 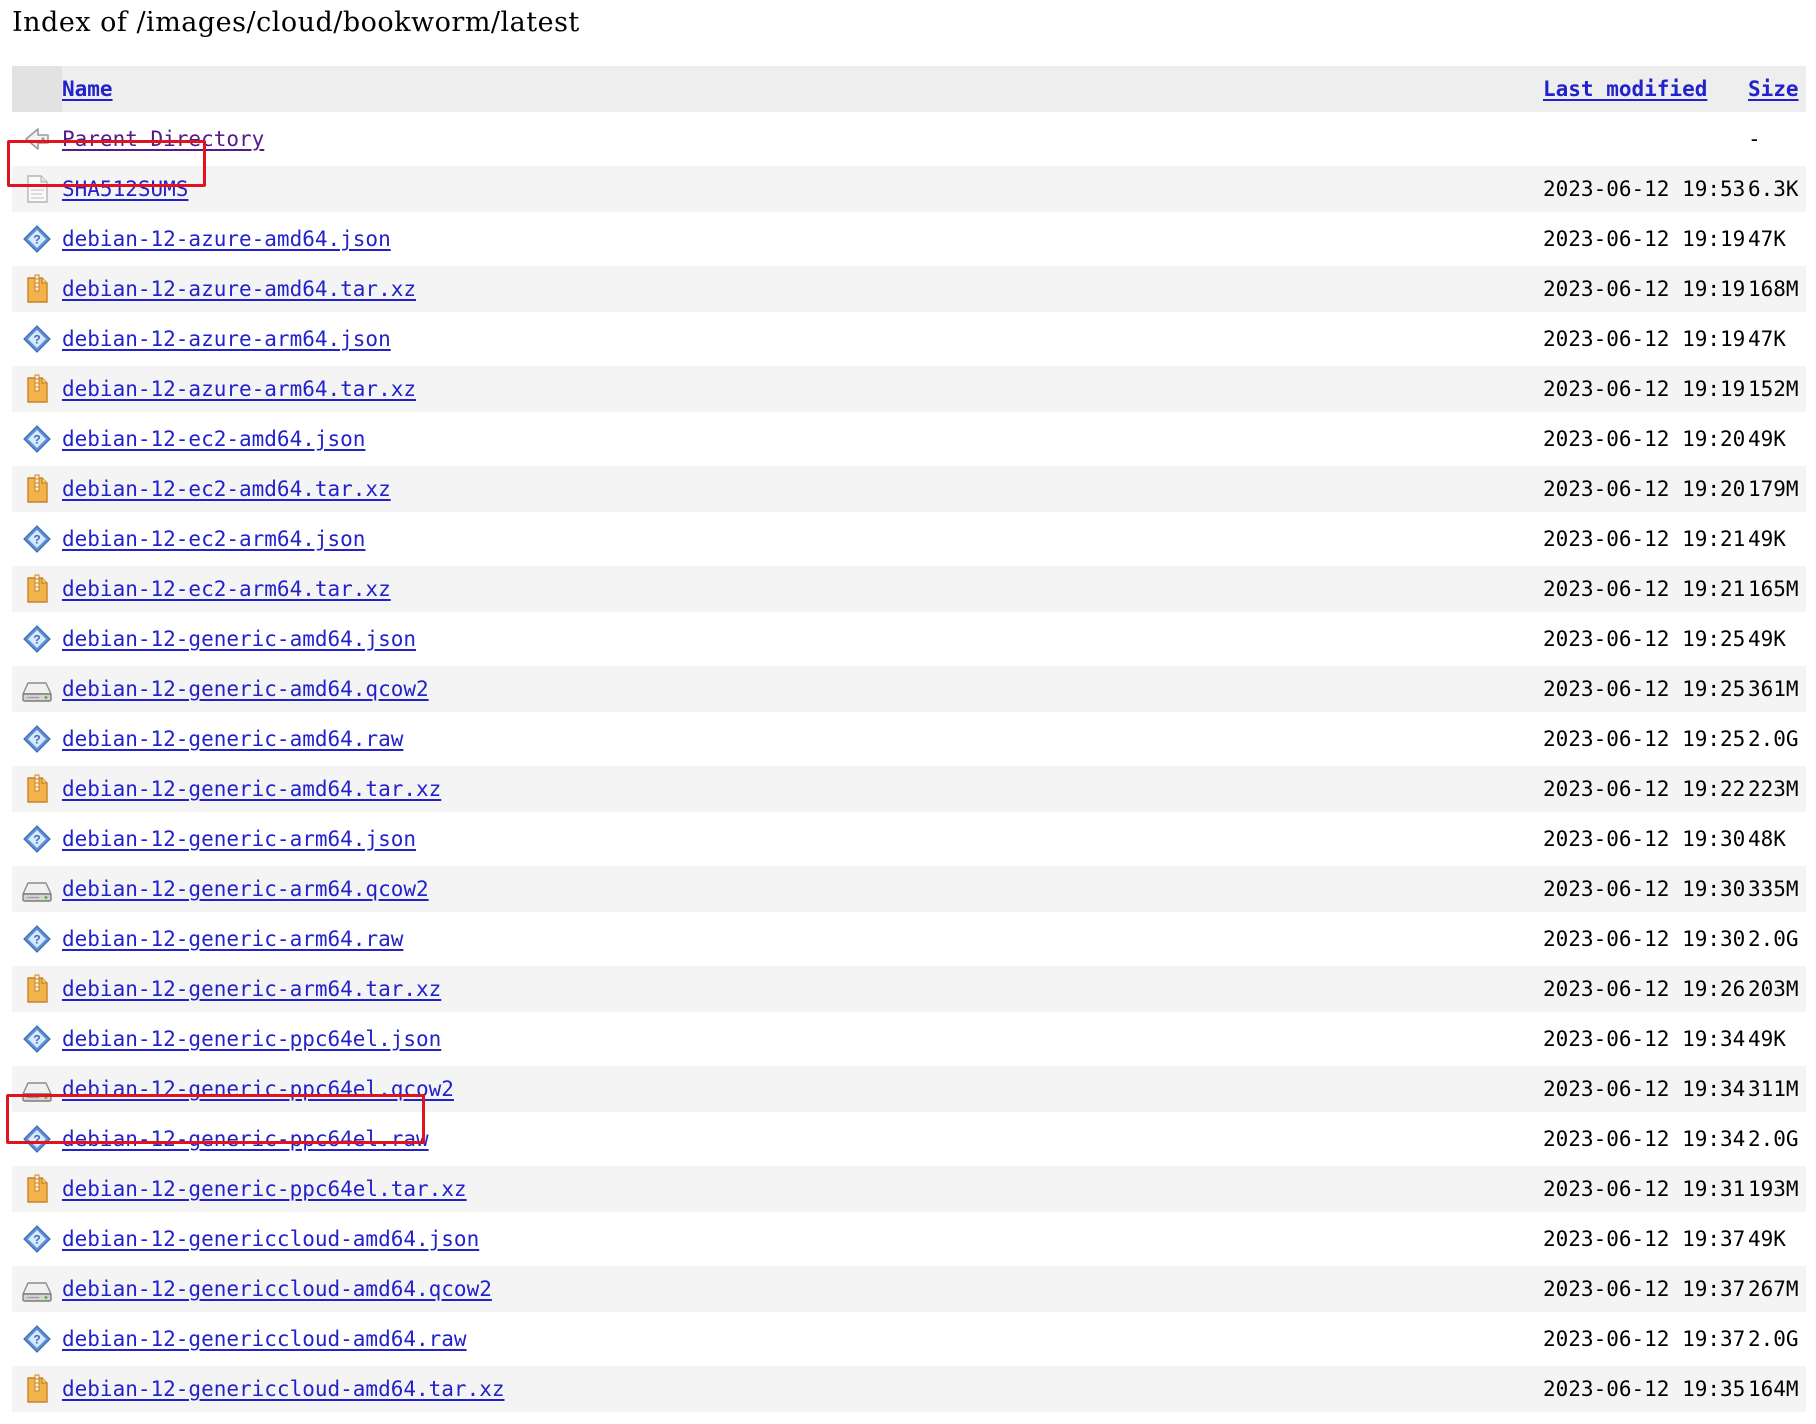 I want to click on file-link-debian-12-azure-amd64-tar-xz: debian-12-azure-amd64.tar.xz, so click(x=239, y=289).